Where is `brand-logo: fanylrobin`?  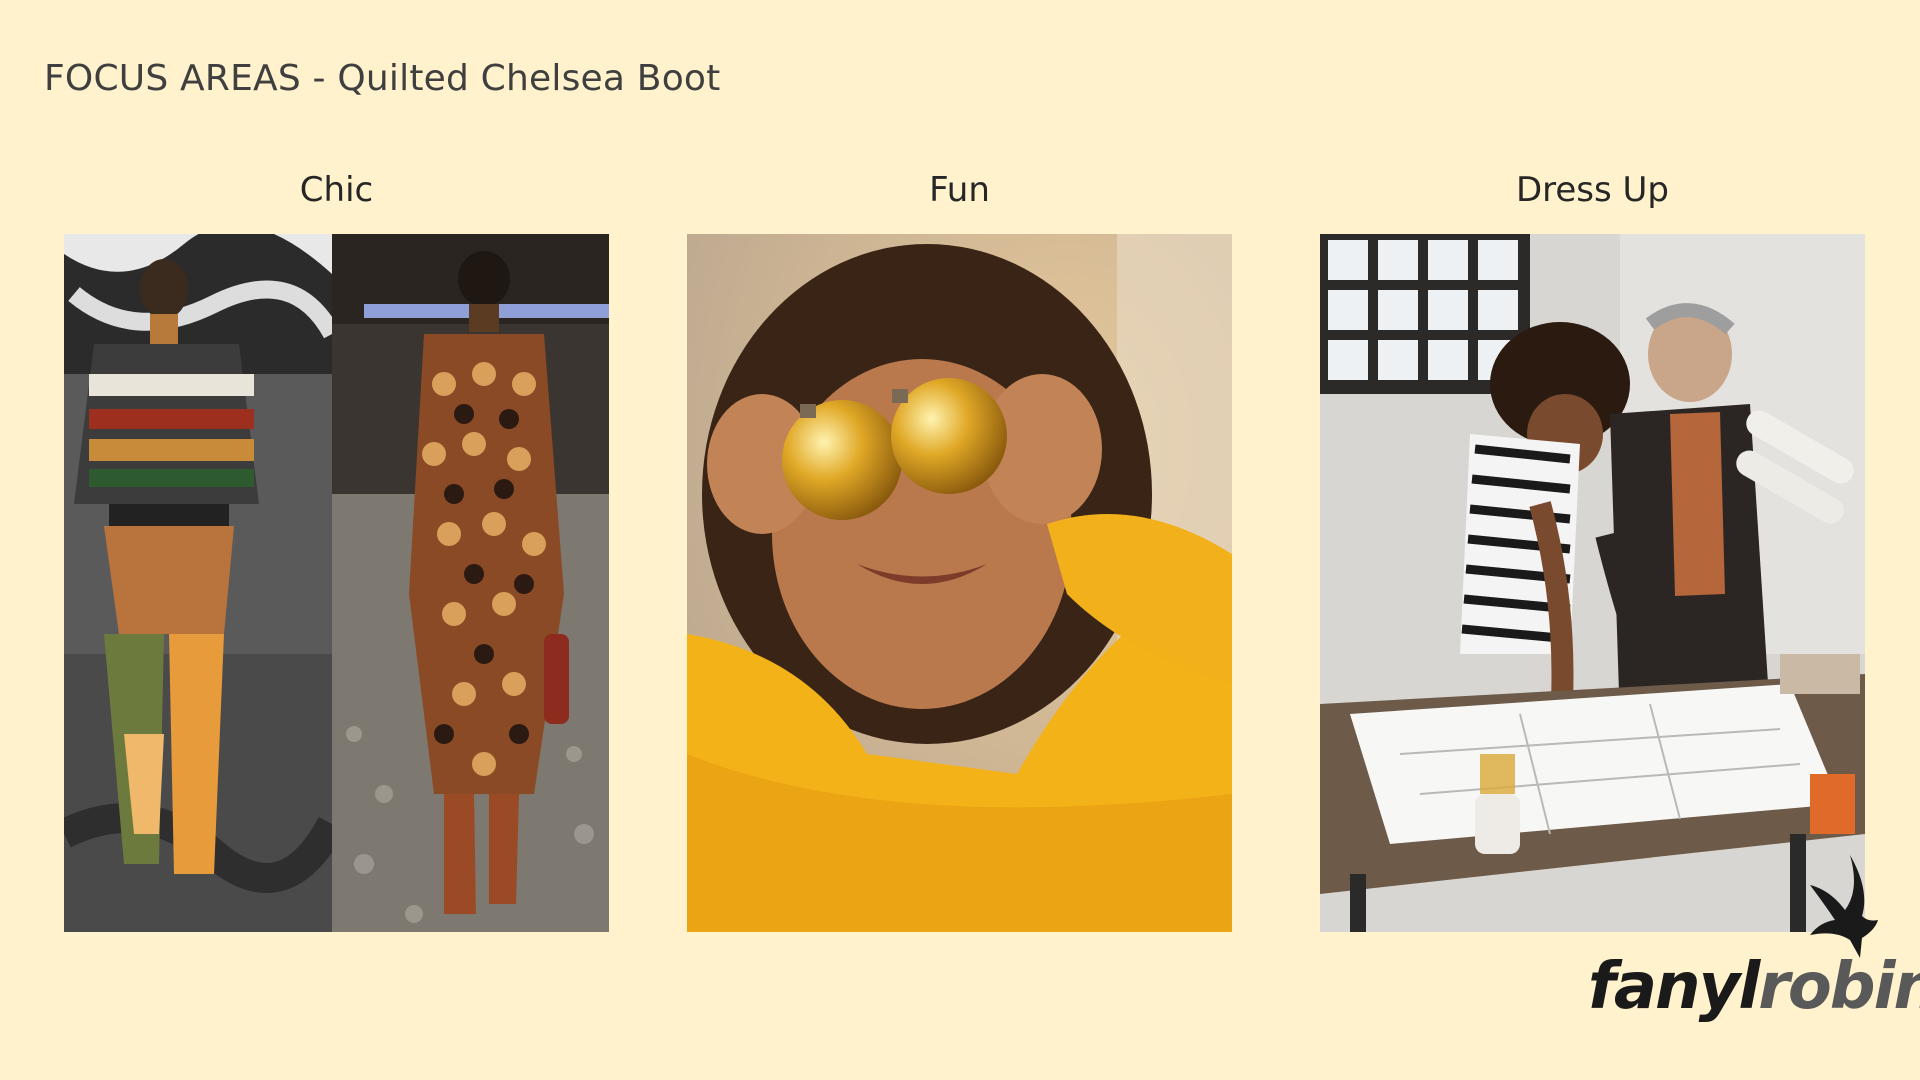
brand-logo: fanylrobin is located at coordinates (1750, 950).